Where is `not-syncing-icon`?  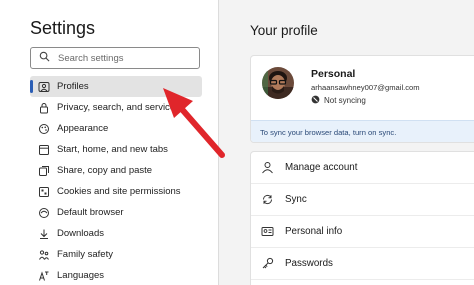
not-syncing-icon is located at coordinates (317, 100).